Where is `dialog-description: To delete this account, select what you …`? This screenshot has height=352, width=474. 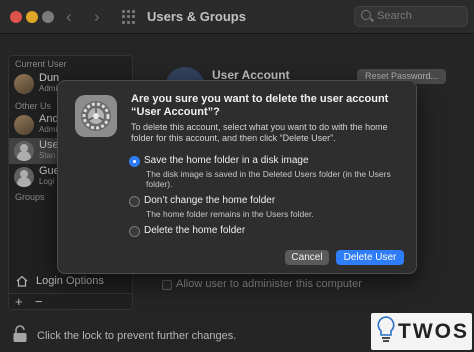 dialog-description: To delete this account, select what you … is located at coordinates (259, 132).